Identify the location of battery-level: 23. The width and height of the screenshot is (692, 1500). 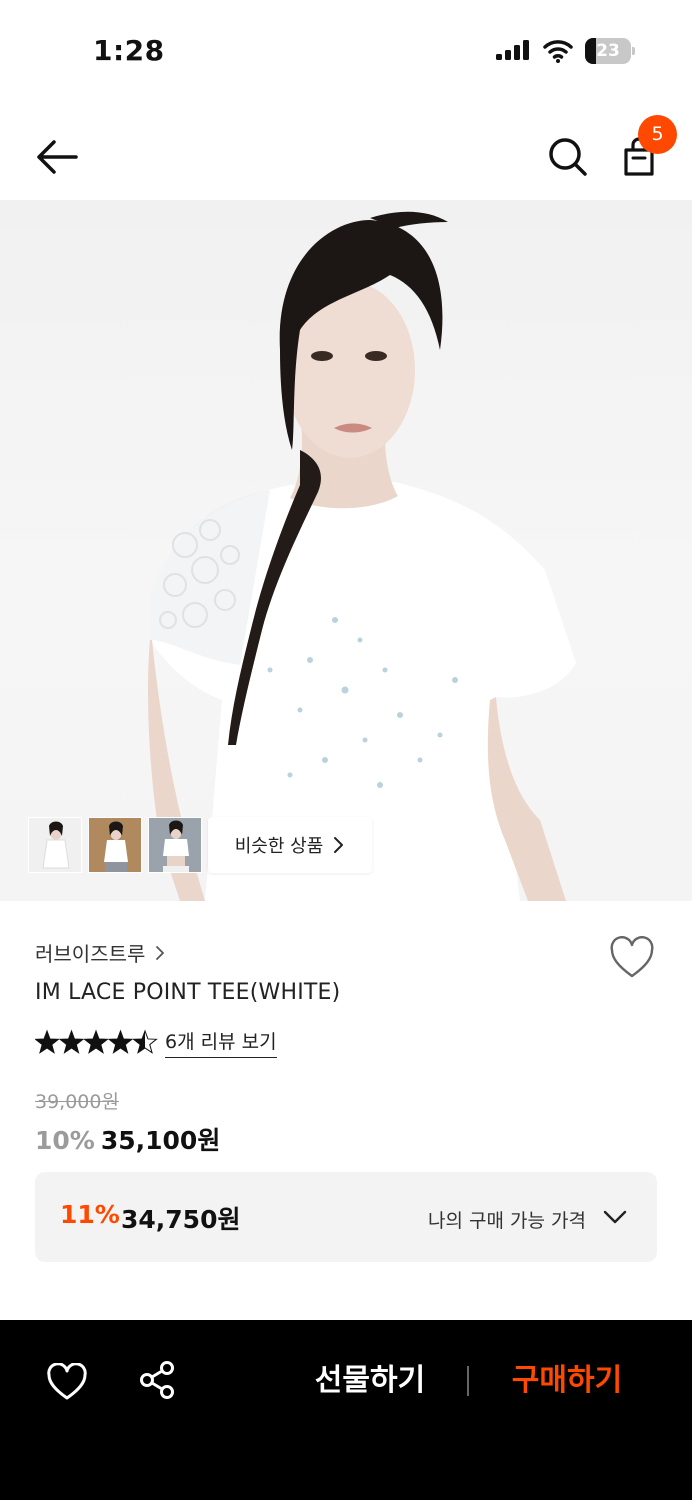
(608, 51).